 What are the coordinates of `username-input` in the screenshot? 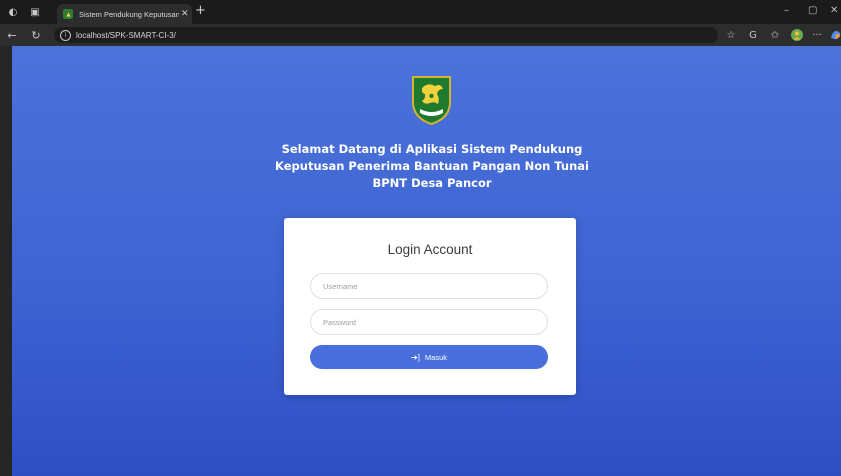 It's located at (429, 286).